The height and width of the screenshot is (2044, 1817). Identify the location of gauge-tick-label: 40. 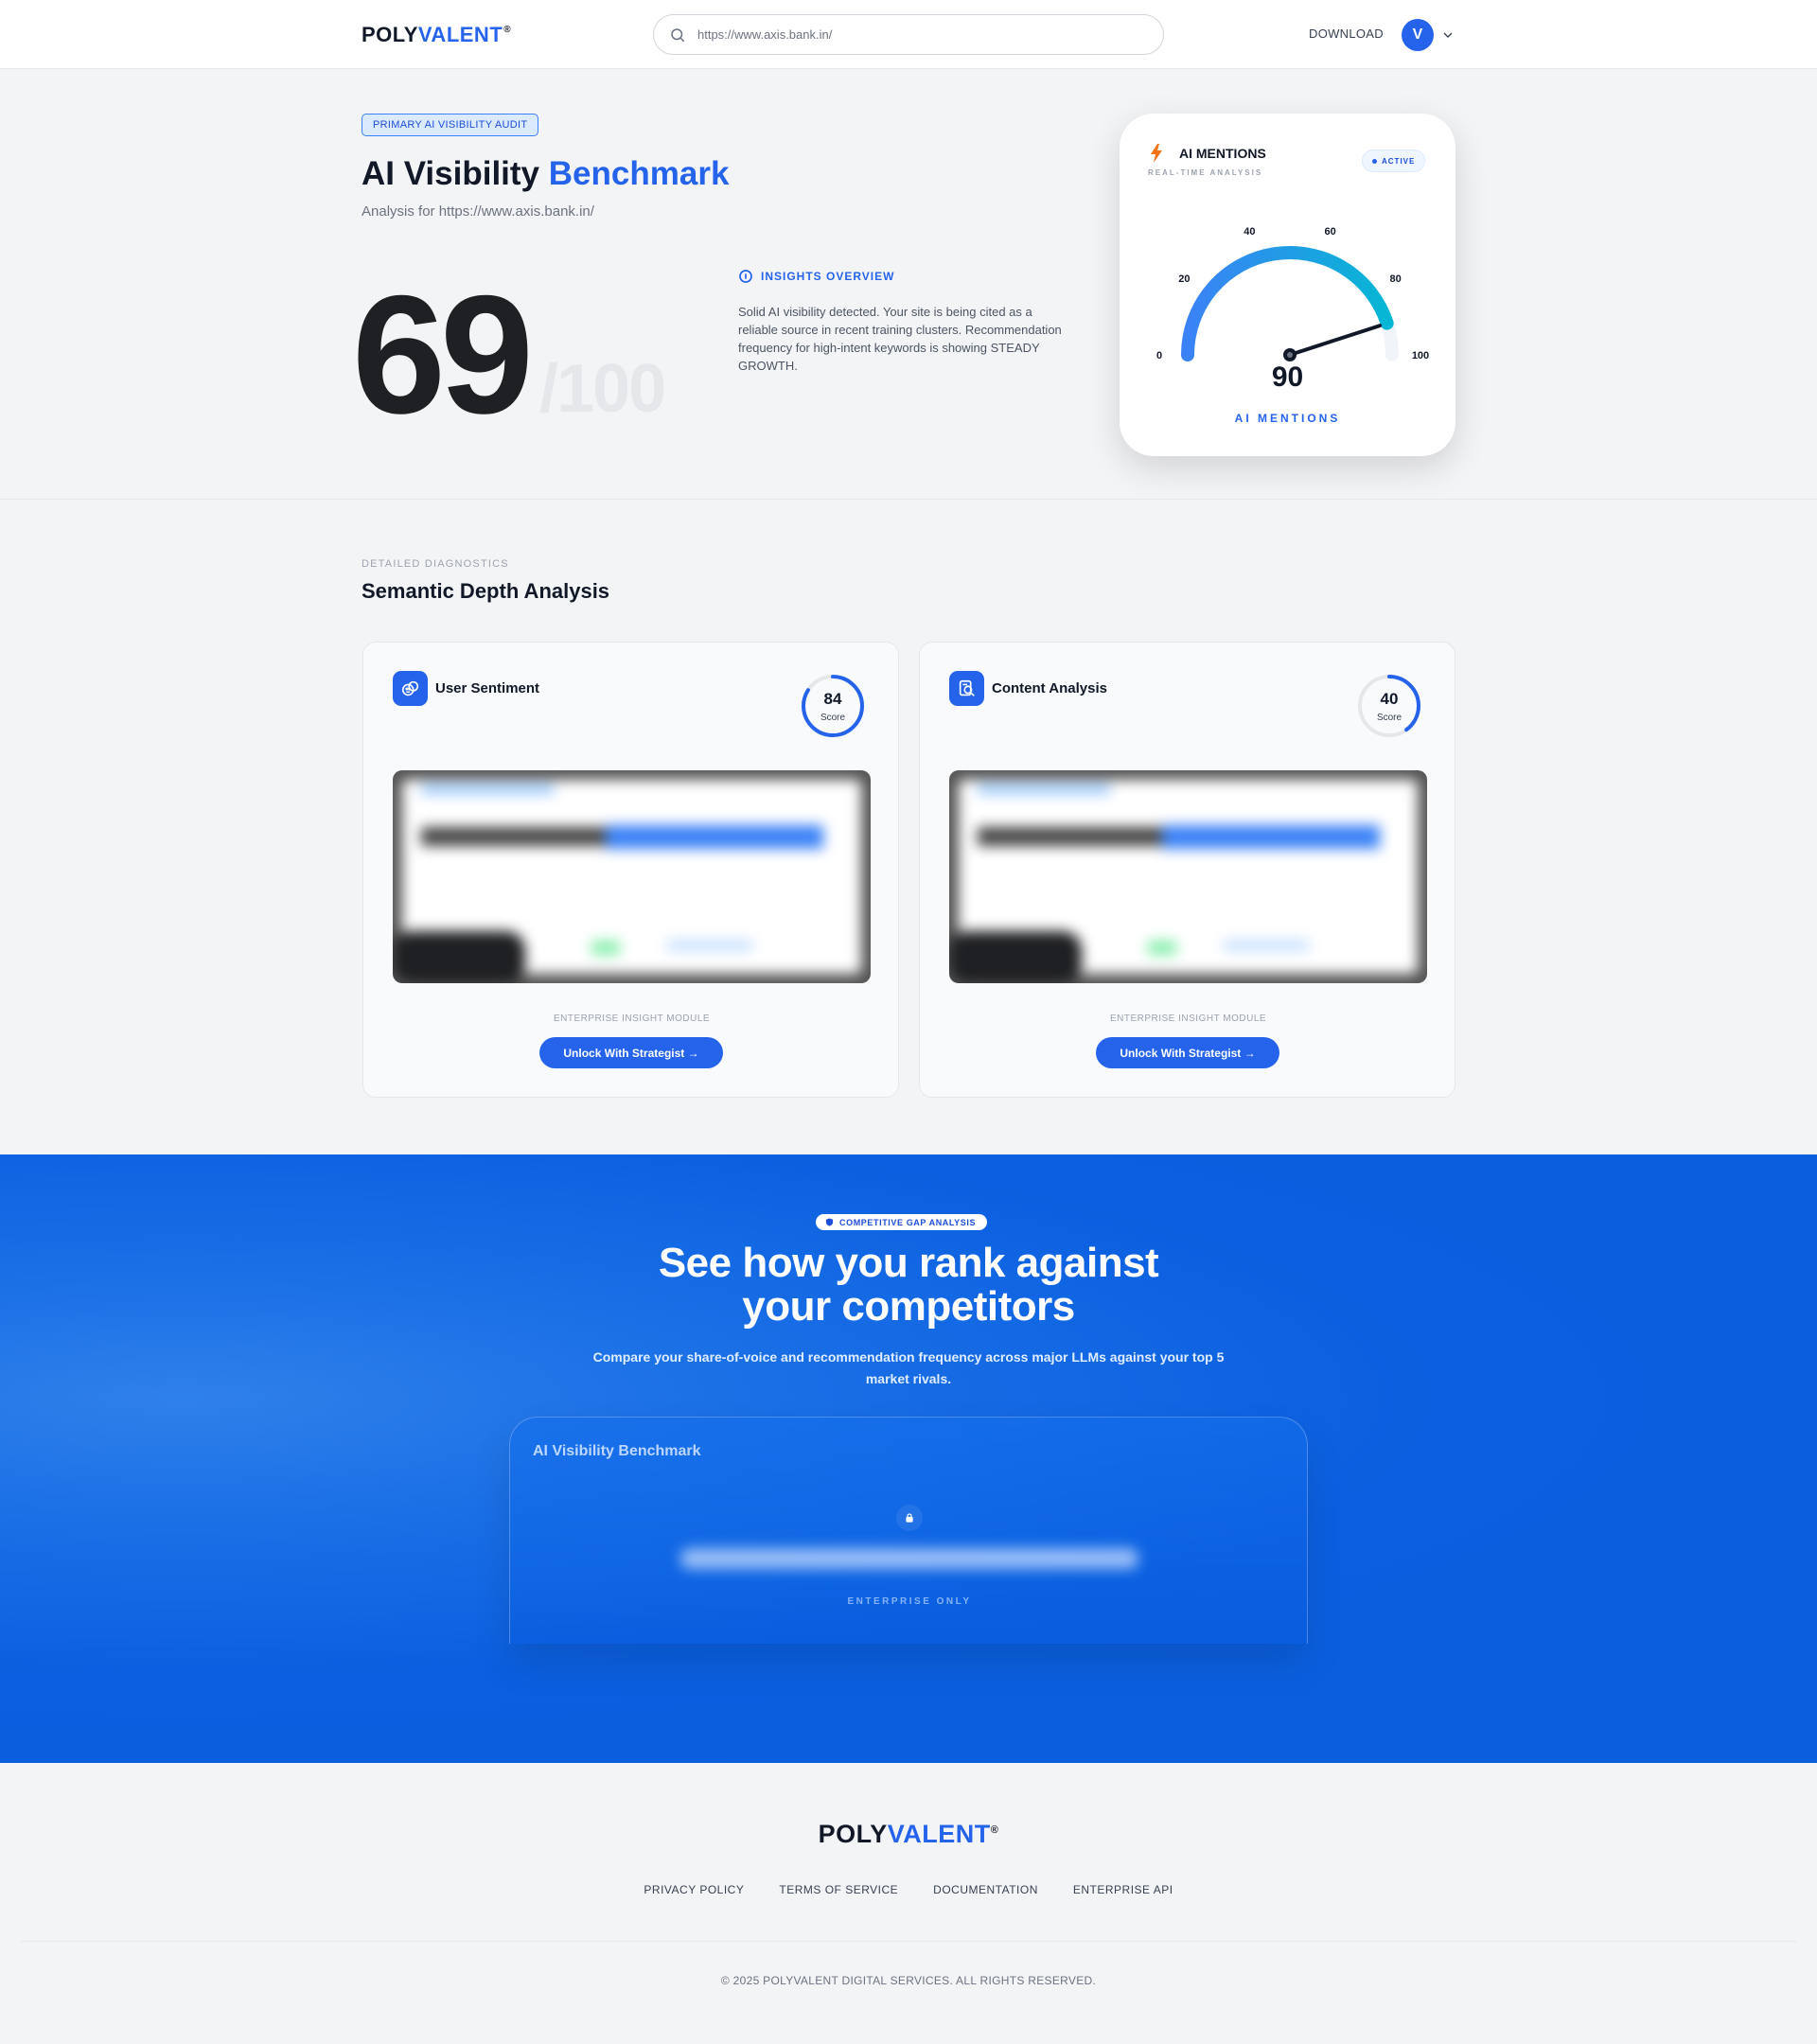
(1249, 232).